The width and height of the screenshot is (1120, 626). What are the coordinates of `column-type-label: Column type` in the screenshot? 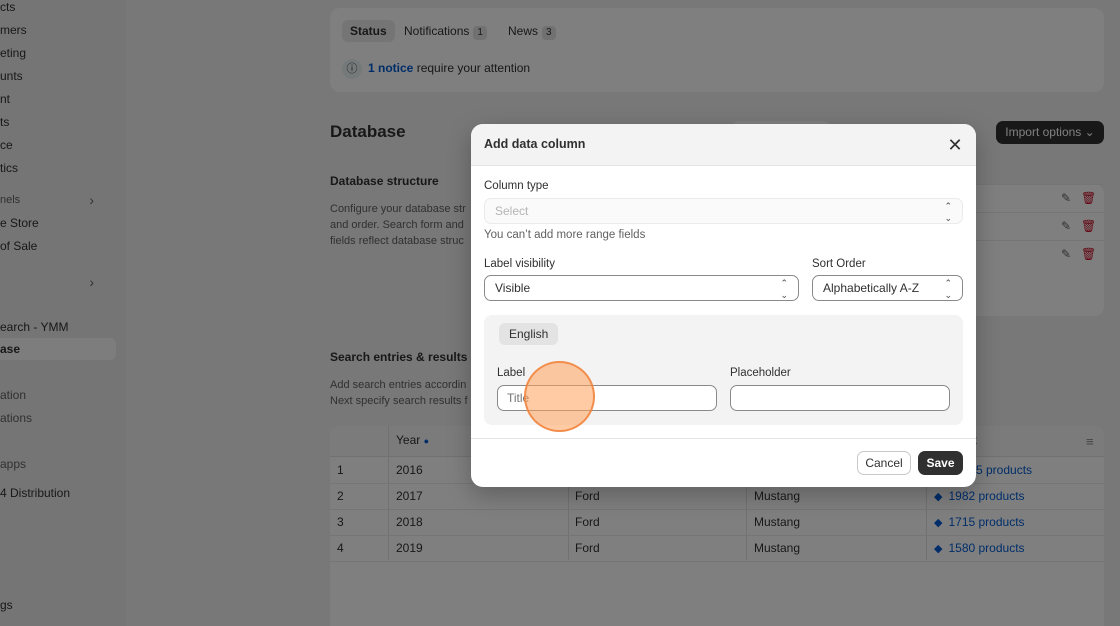 It's located at (516, 186).